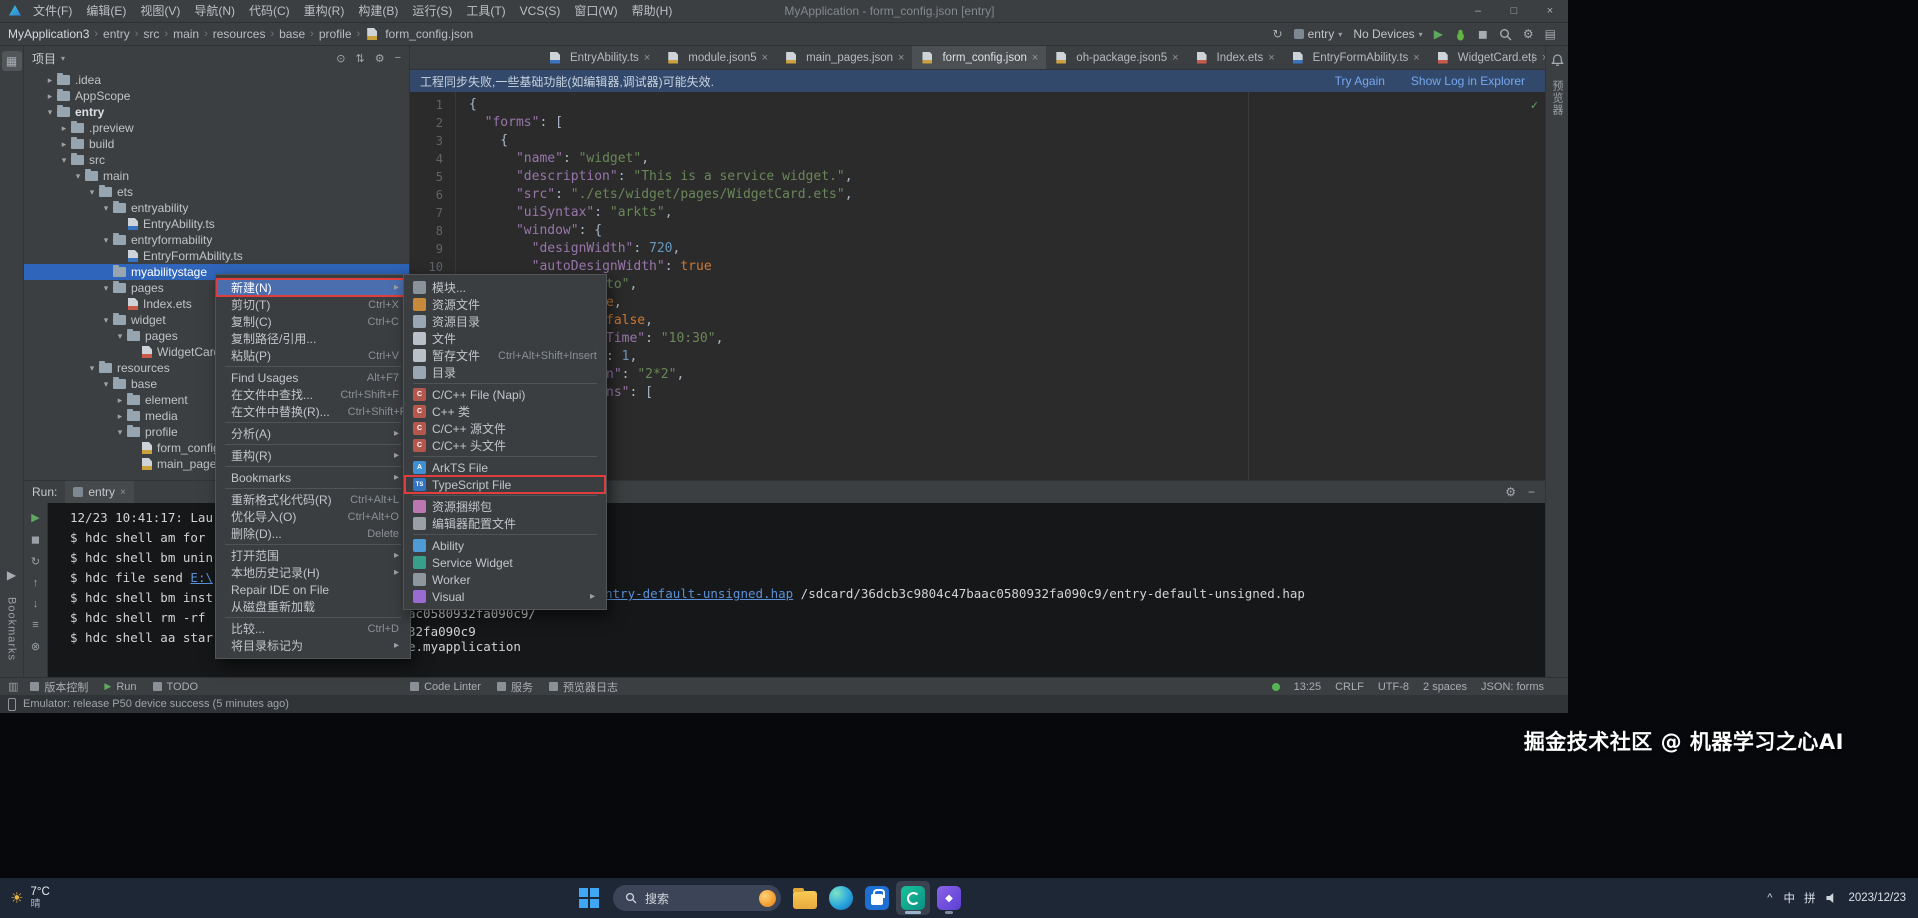 The height and width of the screenshot is (918, 1918). What do you see at coordinates (1877, 898) in the screenshot?
I see `taskbar-date: 2023/12/23` at bounding box center [1877, 898].